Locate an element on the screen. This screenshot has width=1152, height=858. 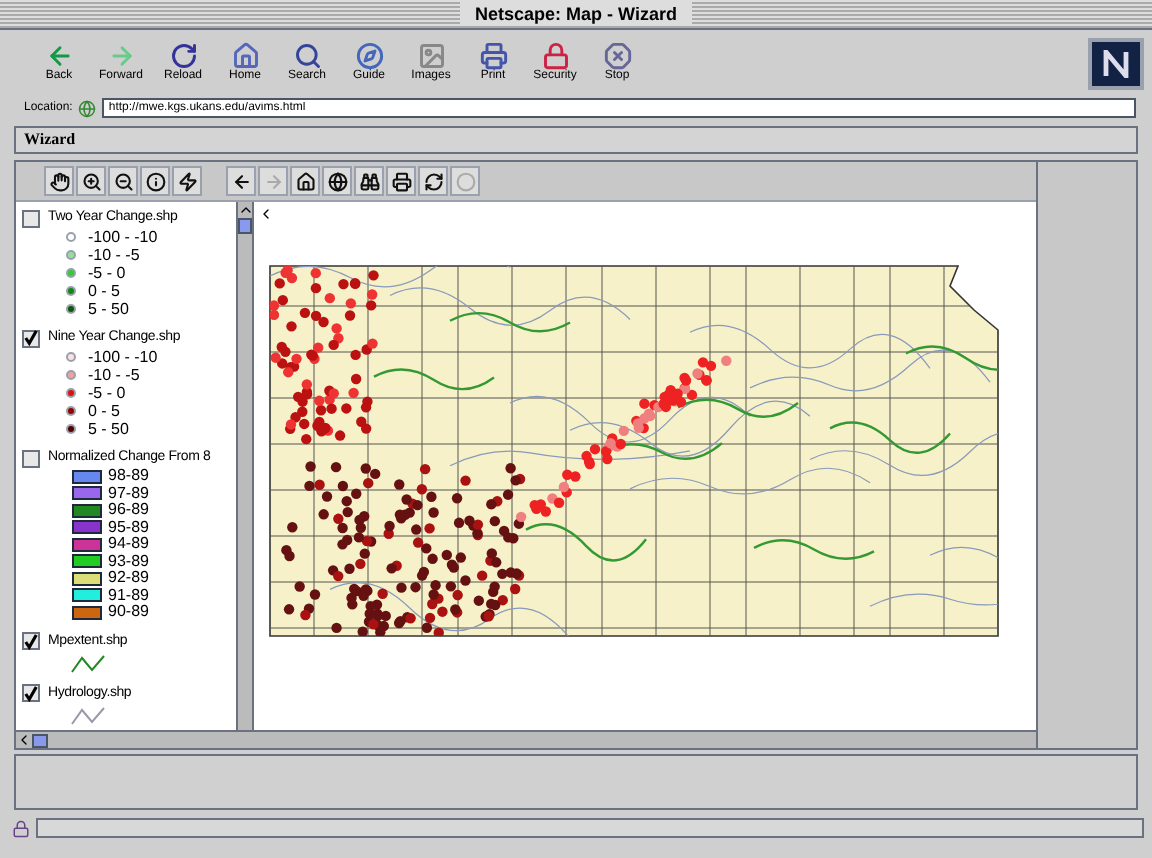
class-label: 97-89 is located at coordinates (128, 493).